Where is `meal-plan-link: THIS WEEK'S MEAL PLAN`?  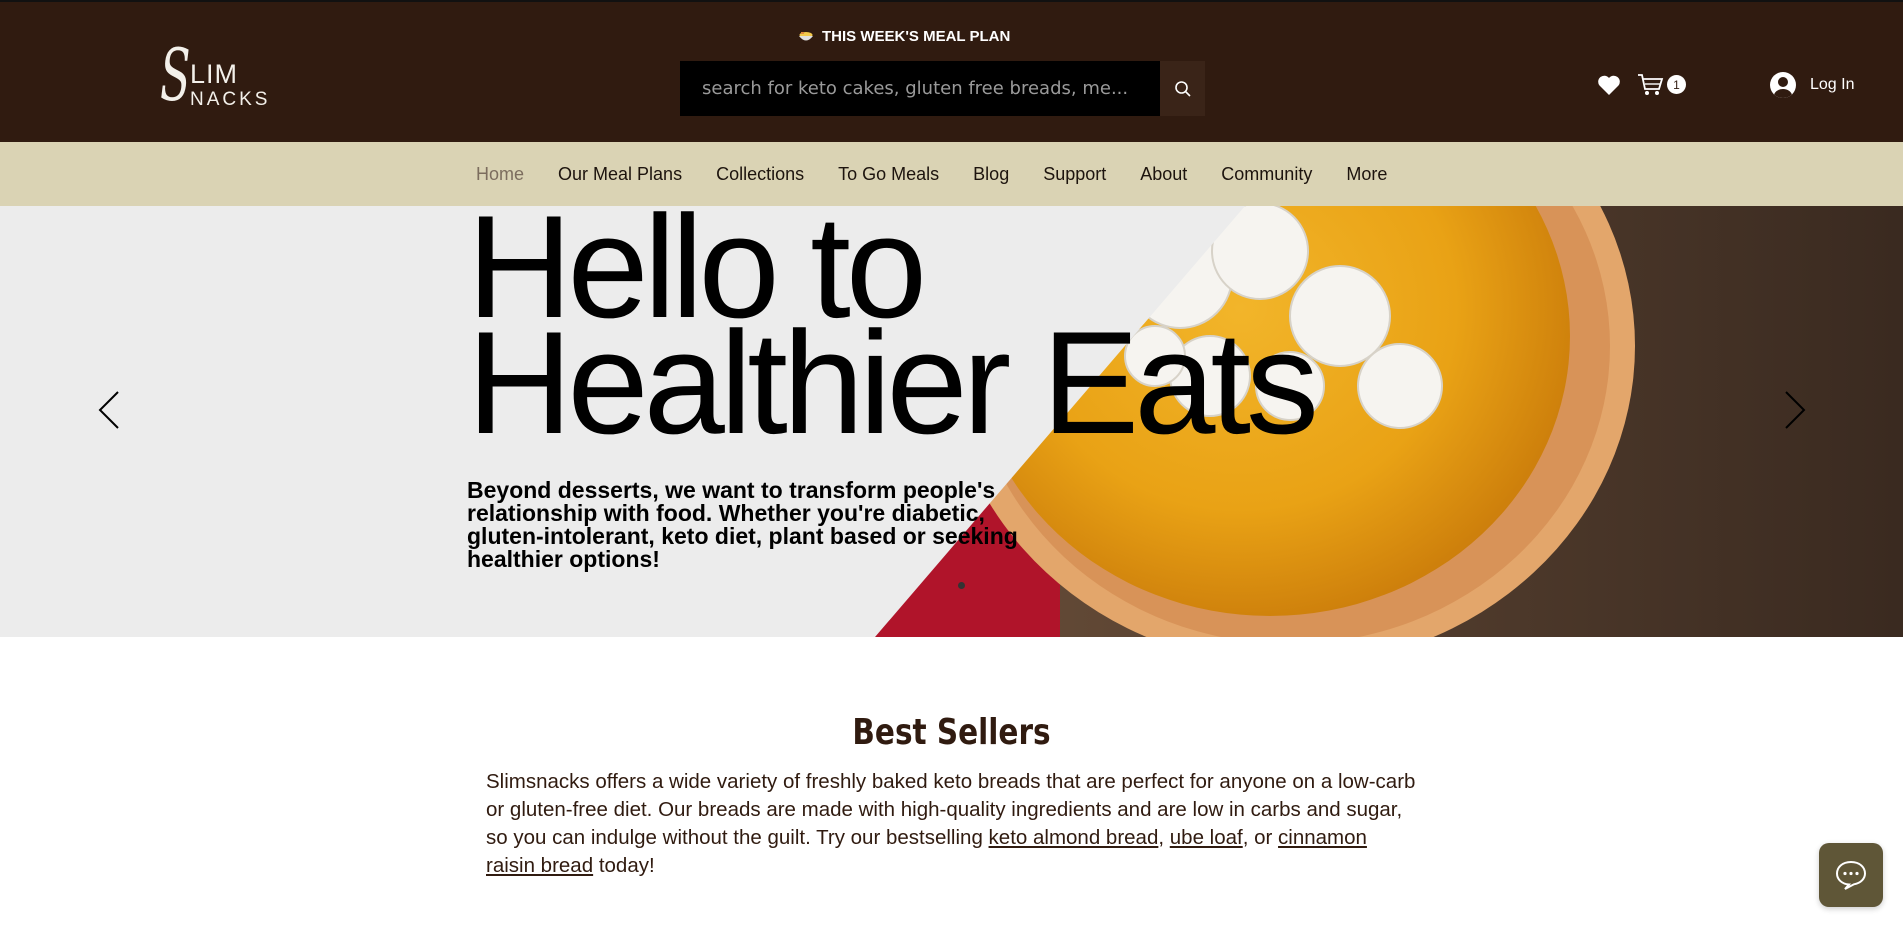
meal-plan-link: THIS WEEK'S MEAL PLAN is located at coordinates (904, 36).